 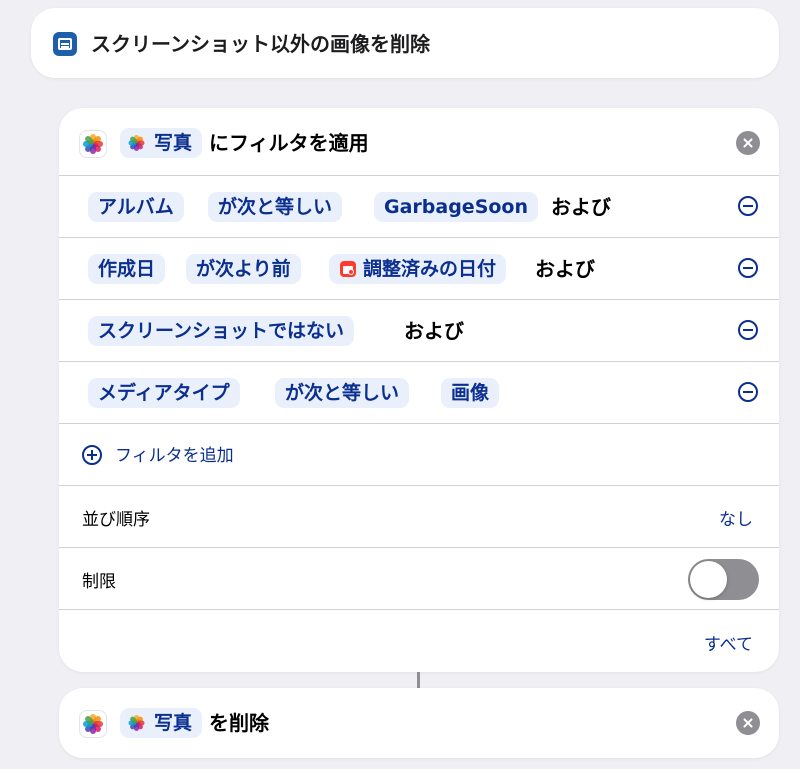 I want to click on add-icon, so click(x=92, y=455).